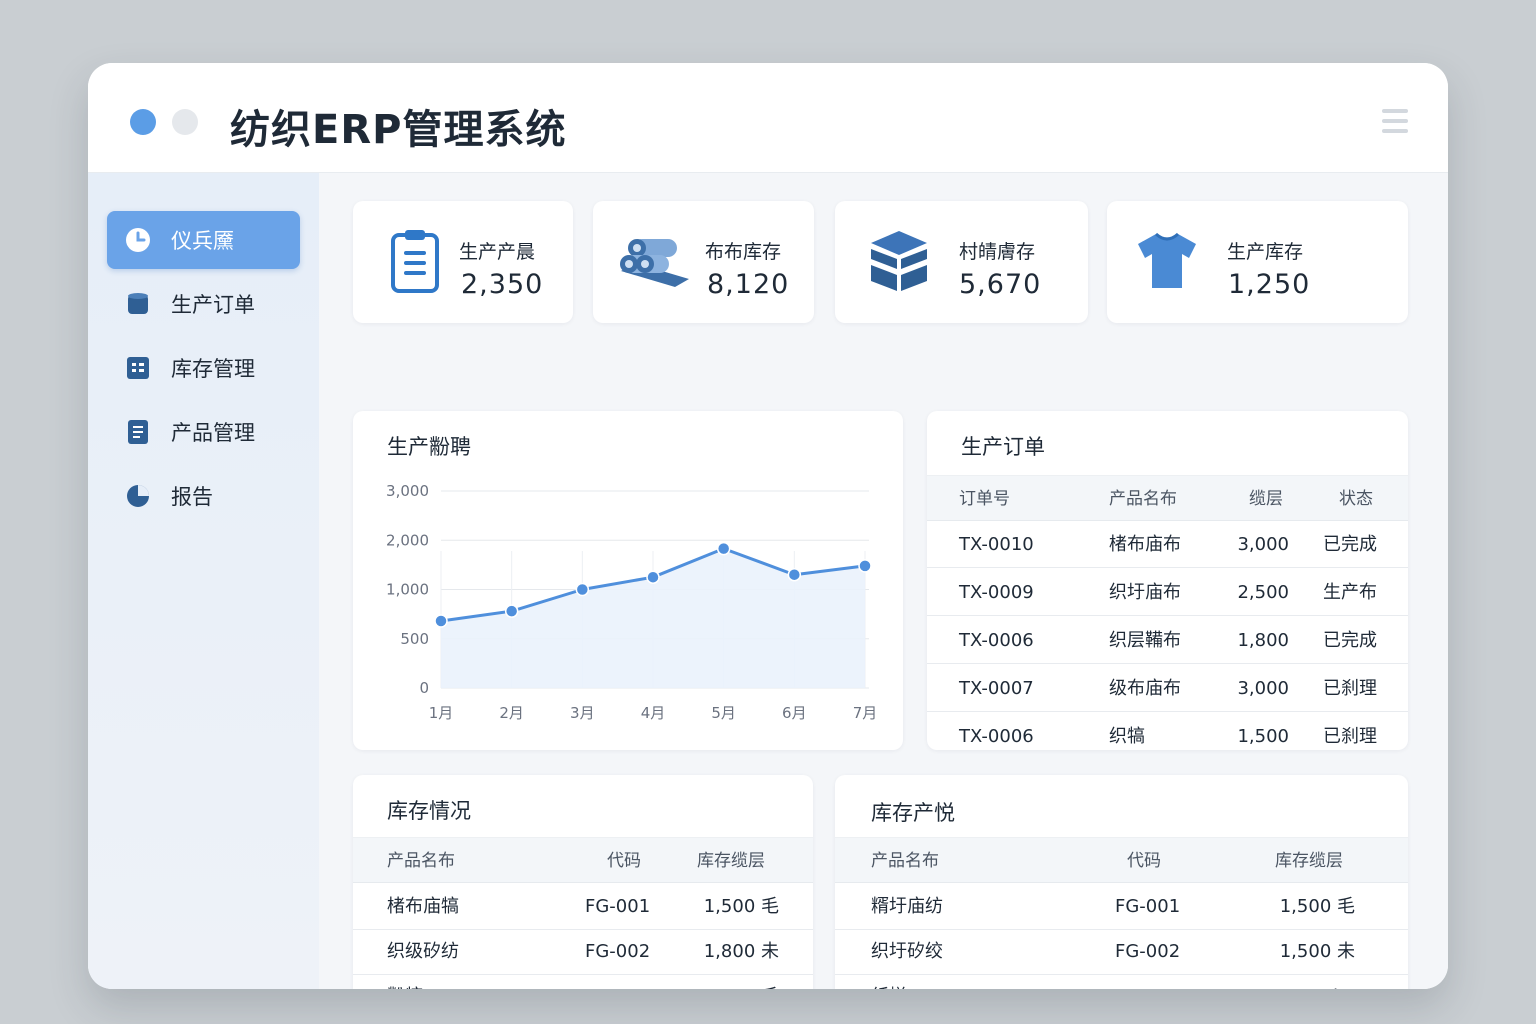 The width and height of the screenshot is (1536, 1024). What do you see at coordinates (653, 713) in the screenshot?
I see `x-tick-label: 4月` at bounding box center [653, 713].